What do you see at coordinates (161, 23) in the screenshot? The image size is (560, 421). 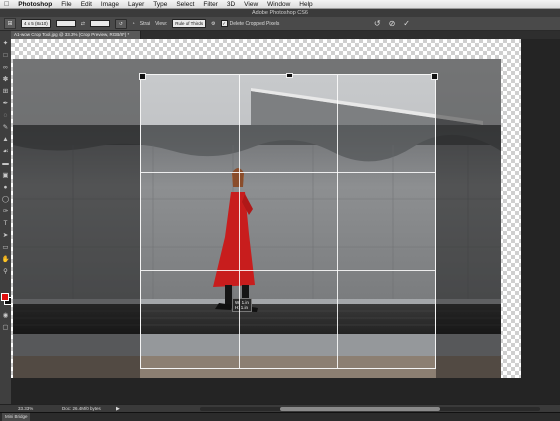 I see `view-label: View:` at bounding box center [161, 23].